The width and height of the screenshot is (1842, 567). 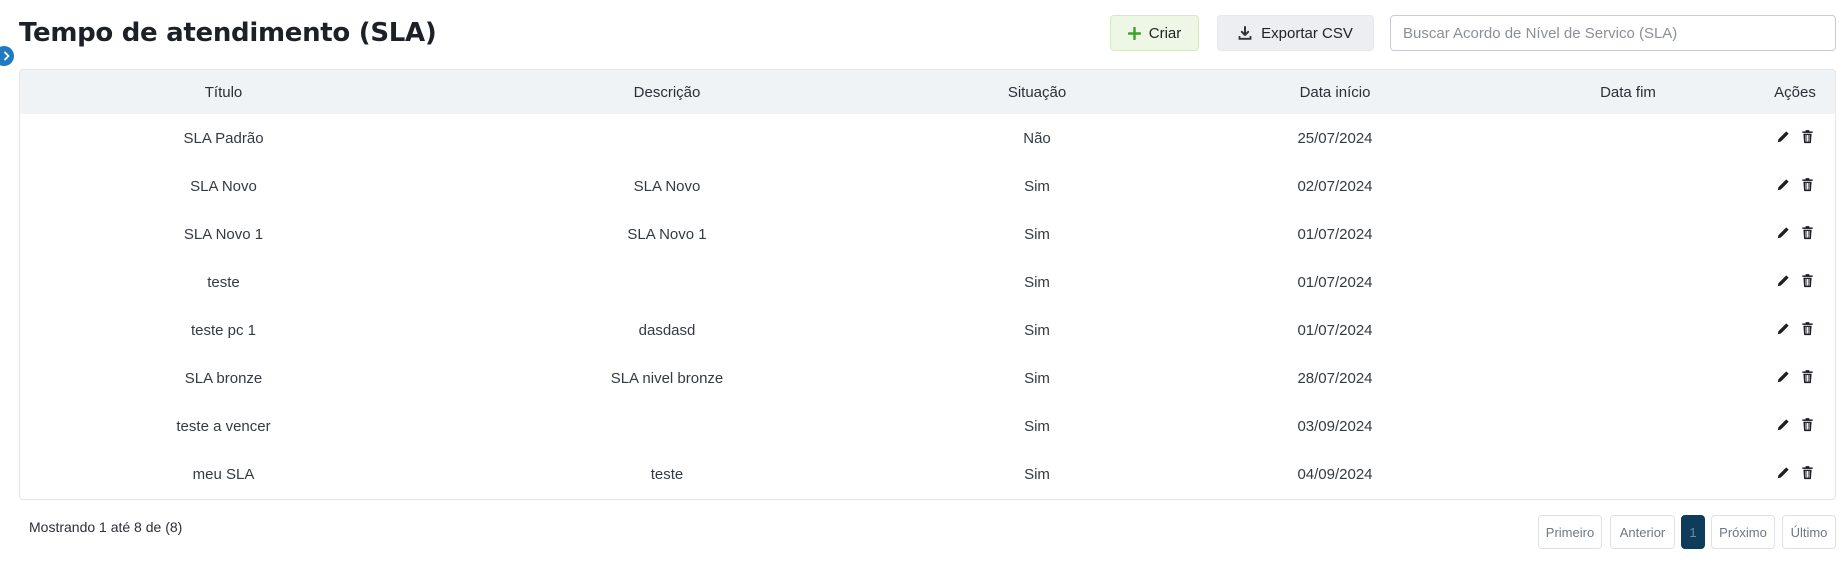 What do you see at coordinates (927, 330) in the screenshot?
I see `table-row: teste pc 1 dasdasd Sim 01/07/2024` at bounding box center [927, 330].